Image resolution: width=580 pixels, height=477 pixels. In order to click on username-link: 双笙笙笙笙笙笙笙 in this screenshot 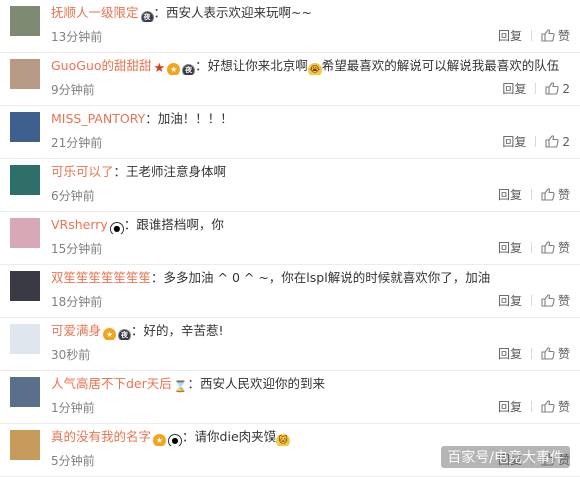, I will do `click(101, 277)`.